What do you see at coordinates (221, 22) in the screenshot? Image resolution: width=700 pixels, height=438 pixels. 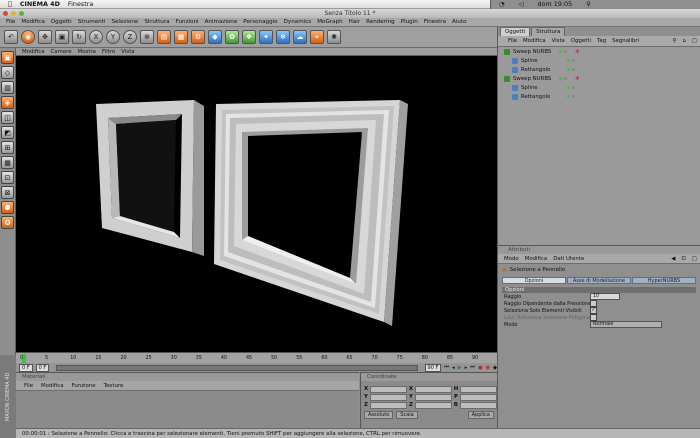 I see `menu-animazione: Animazione` at bounding box center [221, 22].